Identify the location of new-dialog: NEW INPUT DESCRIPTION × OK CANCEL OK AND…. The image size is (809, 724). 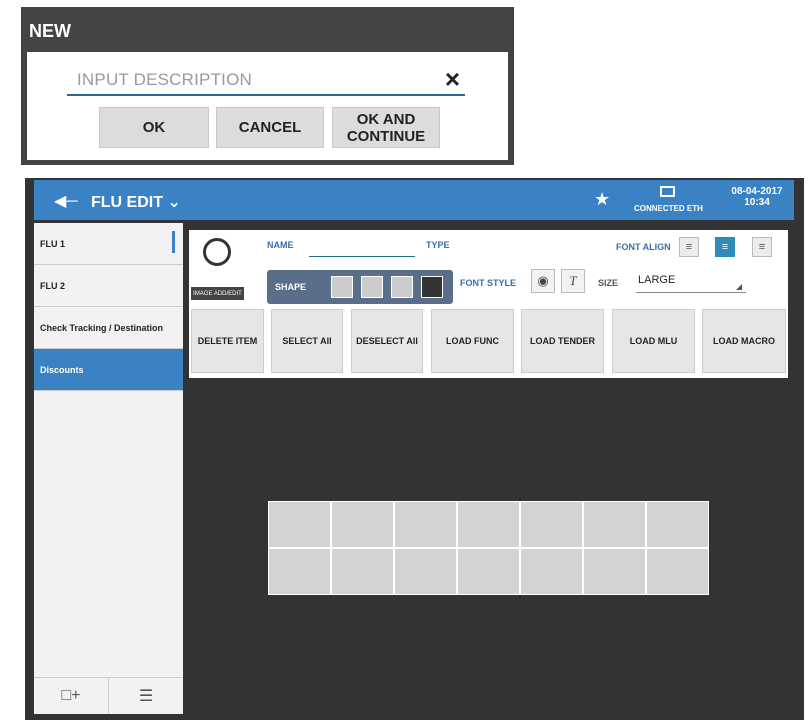
(267, 86).